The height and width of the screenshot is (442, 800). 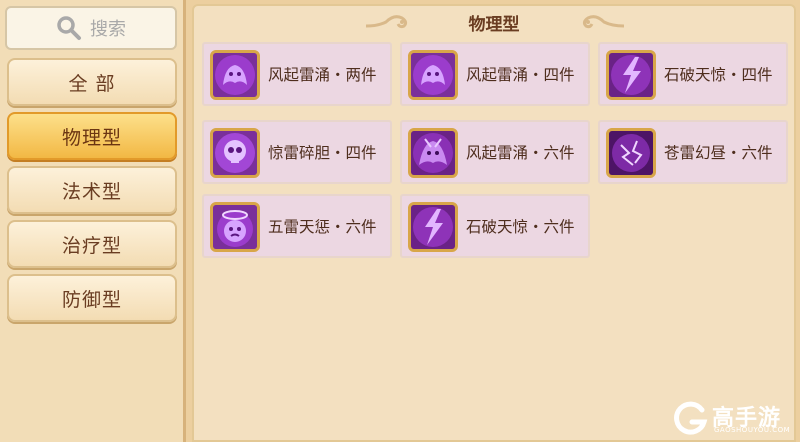 I want to click on item-card: 风起雷涌・六件, so click(x=495, y=152).